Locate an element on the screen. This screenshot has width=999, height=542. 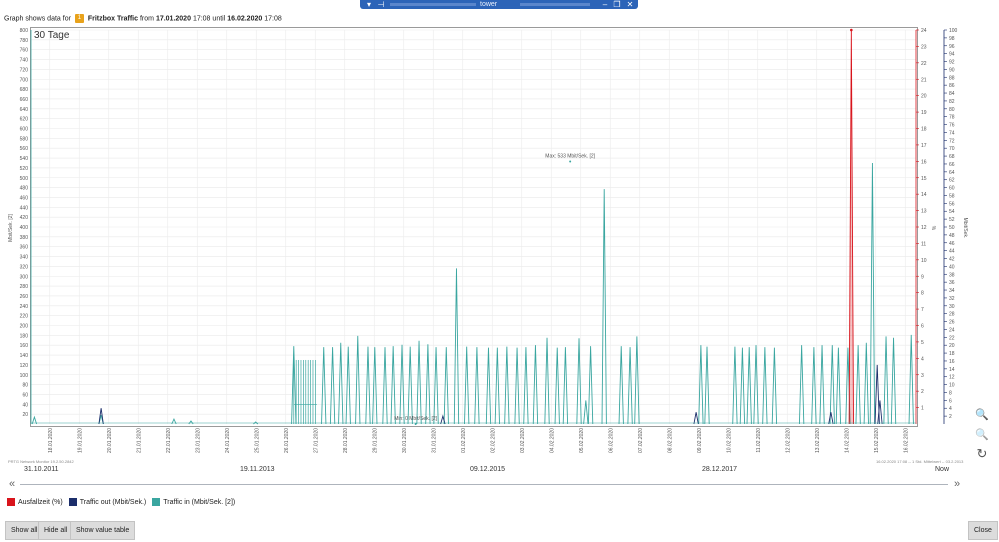
y-axis-title: Mbit/Sek. [2] is located at coordinates (11, 227).